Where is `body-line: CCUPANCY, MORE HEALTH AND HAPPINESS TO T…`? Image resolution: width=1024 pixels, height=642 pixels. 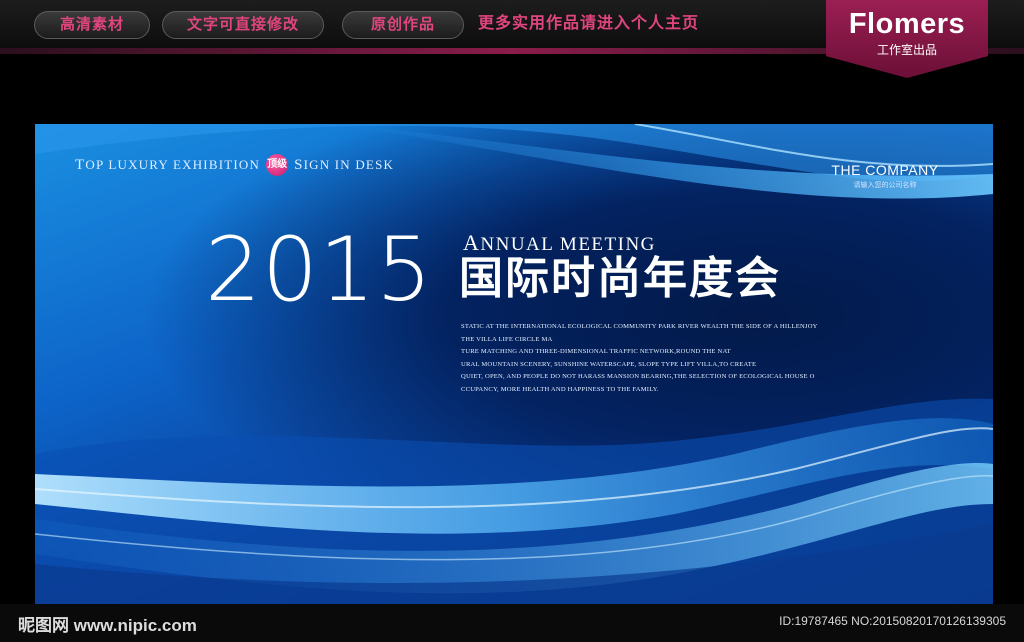 body-line: CCUPANCY, MORE HEALTH AND HAPPINESS TO T… is located at coordinates (560, 389).